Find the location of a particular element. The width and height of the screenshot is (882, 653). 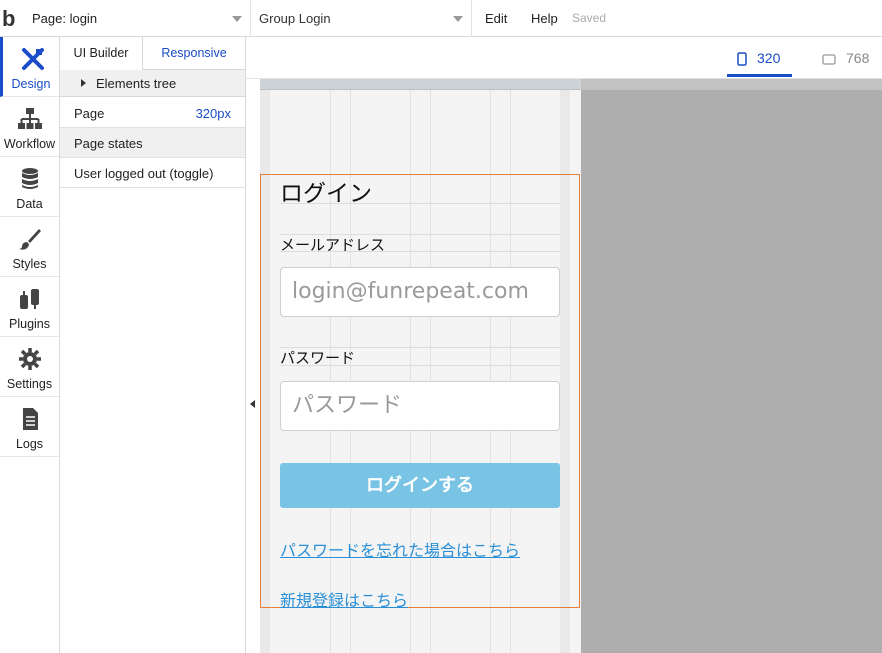

page-width-row: Page 320px is located at coordinates (152, 113).